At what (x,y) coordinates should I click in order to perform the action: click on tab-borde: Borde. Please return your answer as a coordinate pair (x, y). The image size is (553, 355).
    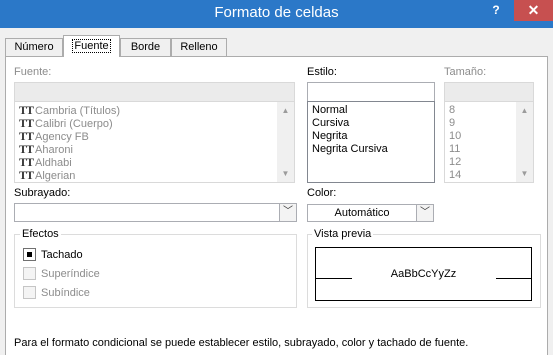
    Looking at the image, I should click on (145, 47).